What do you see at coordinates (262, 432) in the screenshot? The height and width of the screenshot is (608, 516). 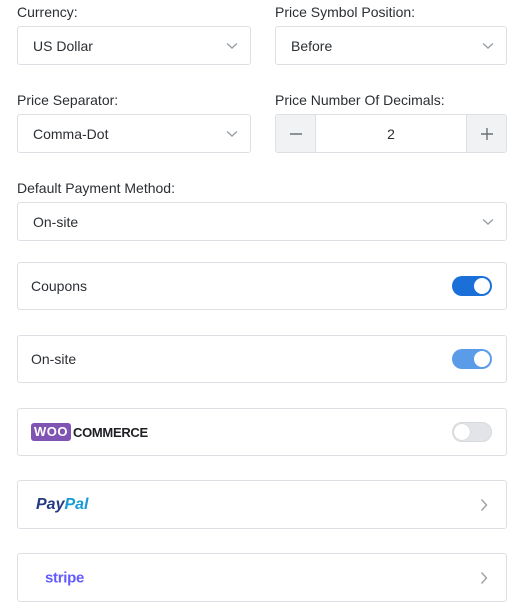 I see `woocommerce-card: WOO COMMERCE` at bounding box center [262, 432].